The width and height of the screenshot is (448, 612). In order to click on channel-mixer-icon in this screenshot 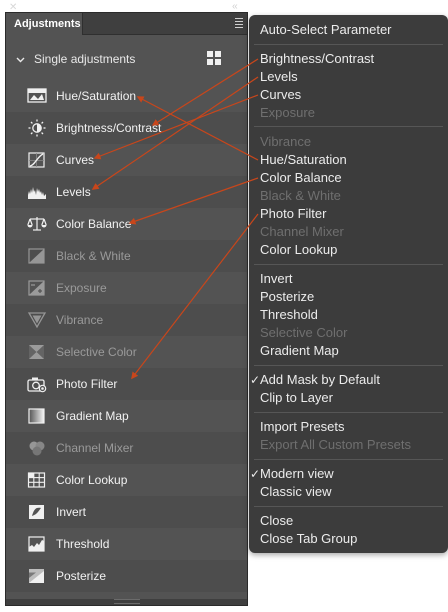, I will do `click(37, 448)`.